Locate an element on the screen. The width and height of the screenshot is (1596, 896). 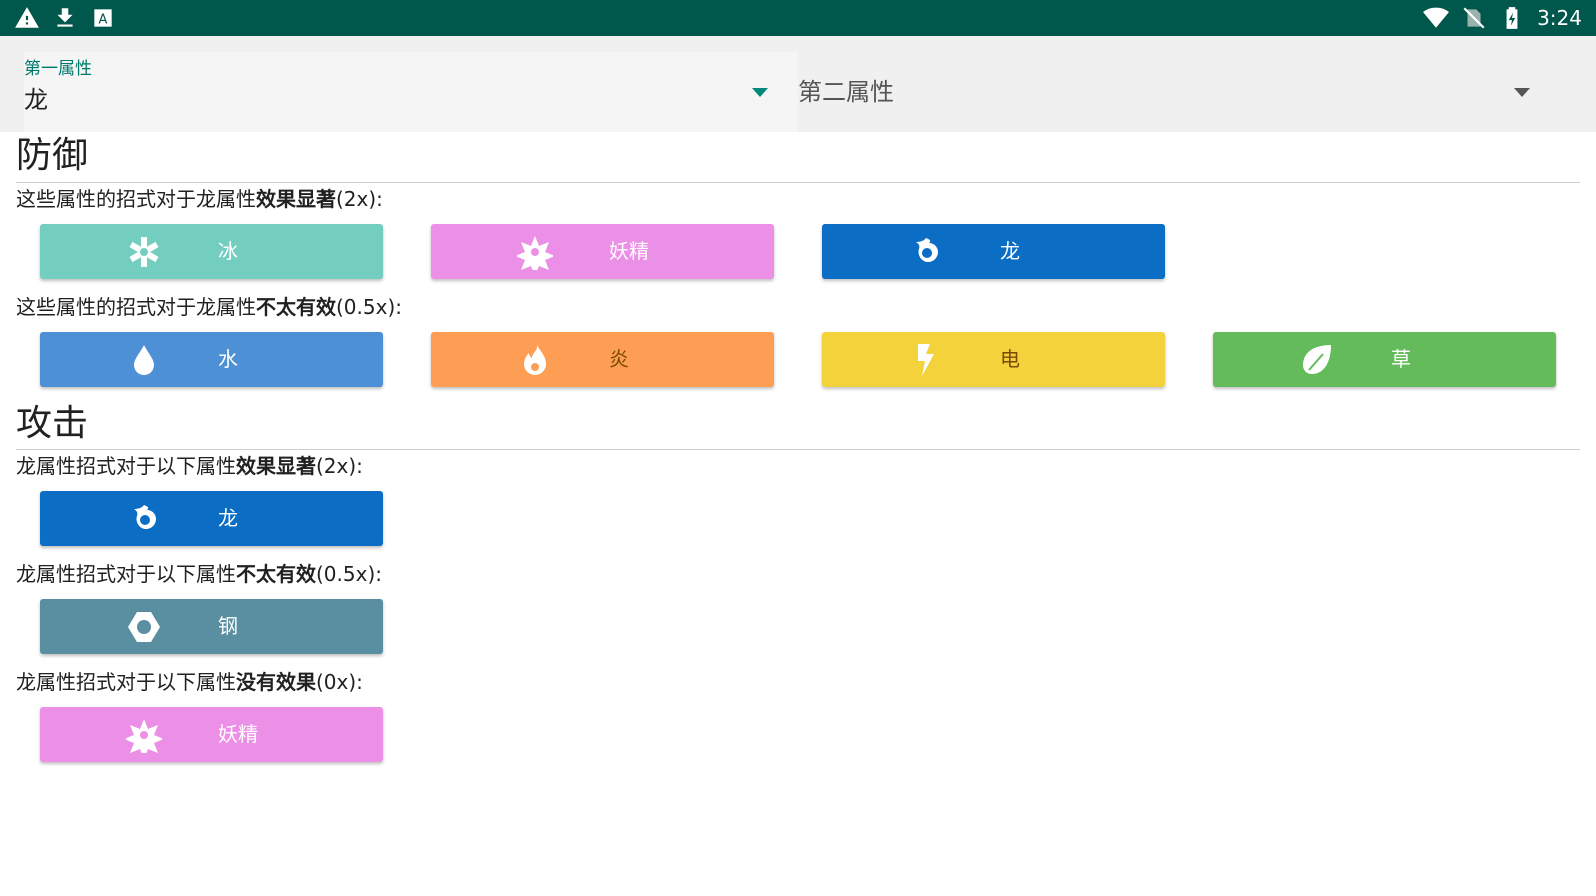
first-type-label: 第一属性 is located at coordinates (58, 69).